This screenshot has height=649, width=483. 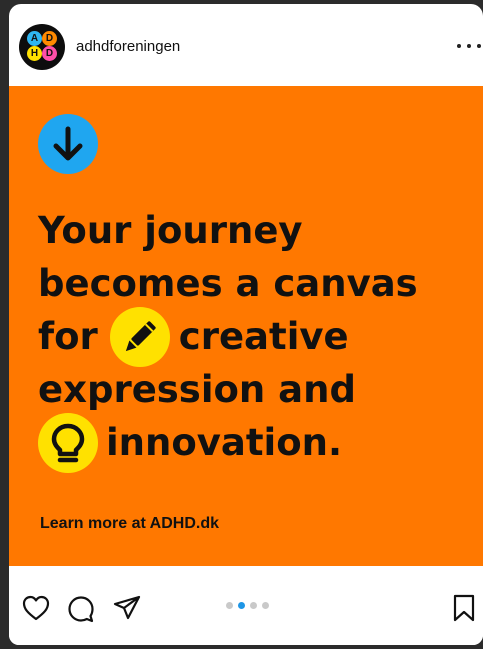 I want to click on logo-letter-h: H, so click(x=34, y=53).